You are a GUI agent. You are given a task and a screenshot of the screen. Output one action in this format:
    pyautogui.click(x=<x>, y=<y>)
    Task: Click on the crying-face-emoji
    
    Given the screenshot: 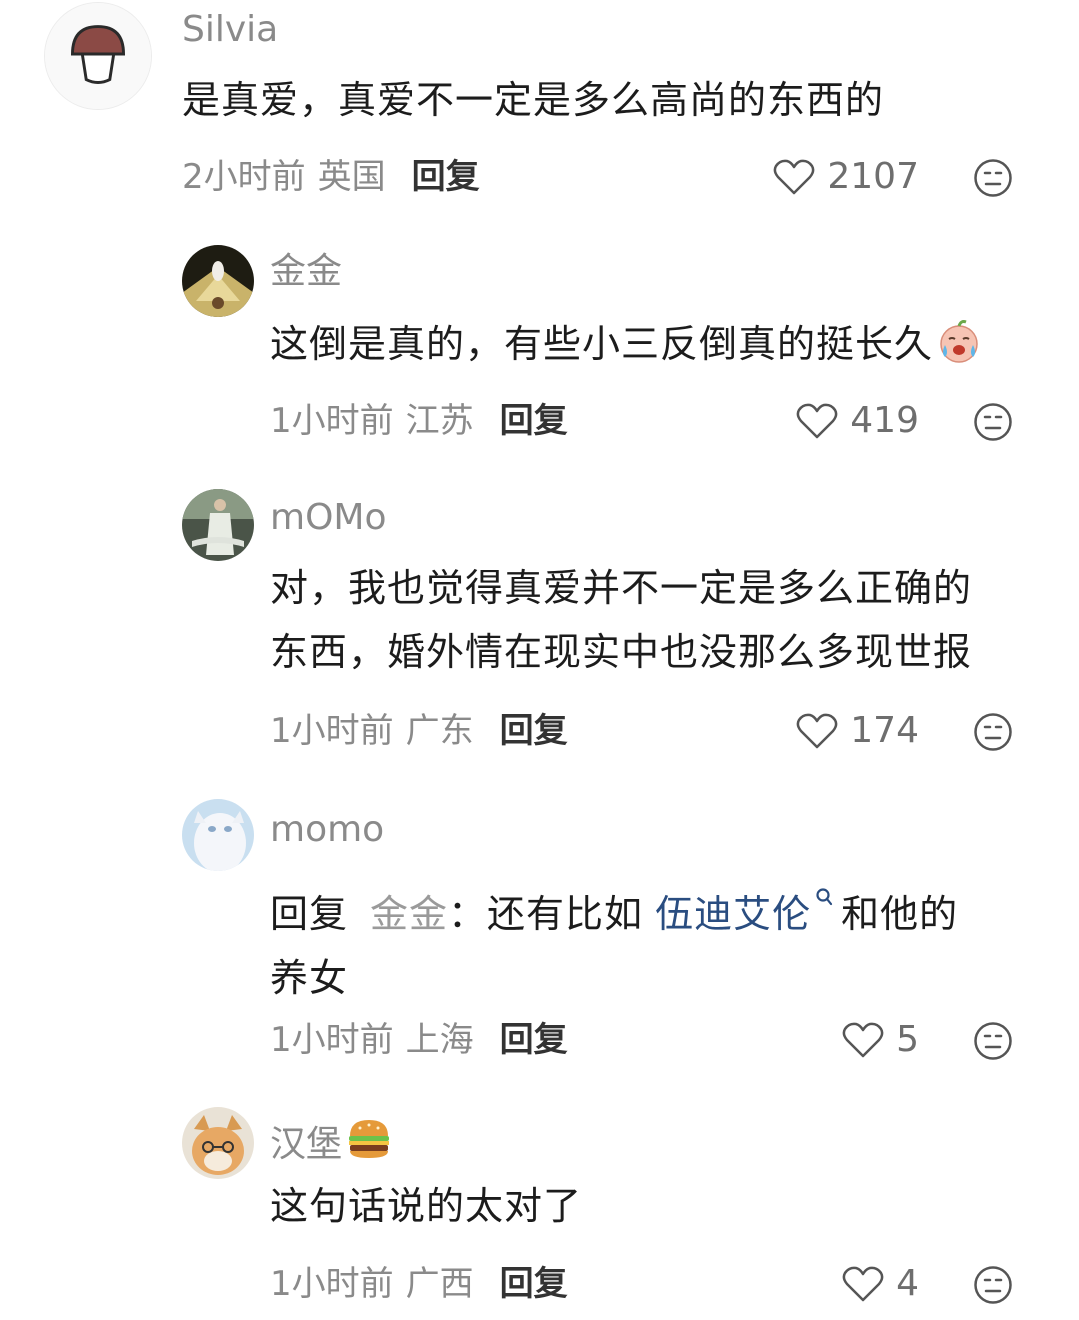 What is the action you would take?
    pyautogui.click(x=959, y=350)
    